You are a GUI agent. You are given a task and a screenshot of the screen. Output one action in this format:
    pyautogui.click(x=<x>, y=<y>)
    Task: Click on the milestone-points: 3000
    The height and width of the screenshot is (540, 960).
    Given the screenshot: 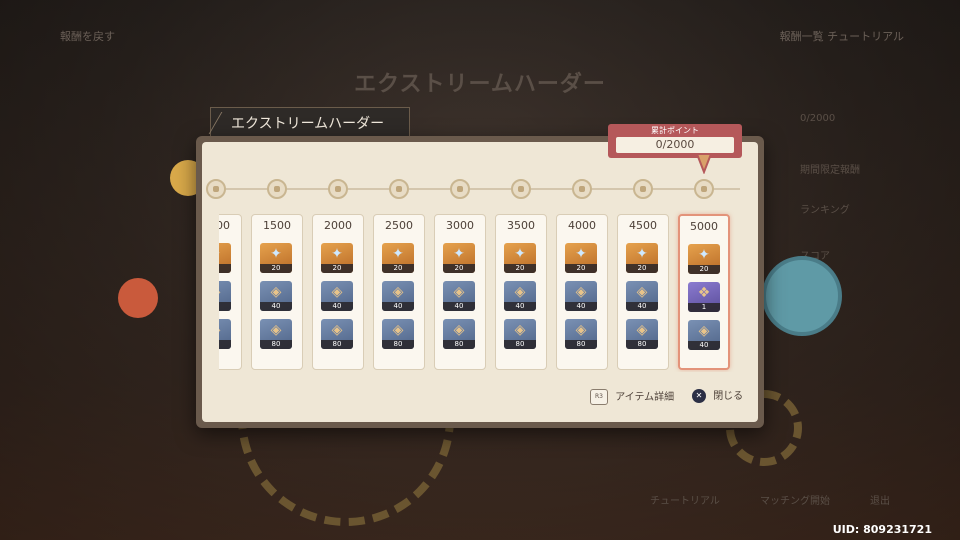 What is the action you would take?
    pyautogui.click(x=460, y=225)
    